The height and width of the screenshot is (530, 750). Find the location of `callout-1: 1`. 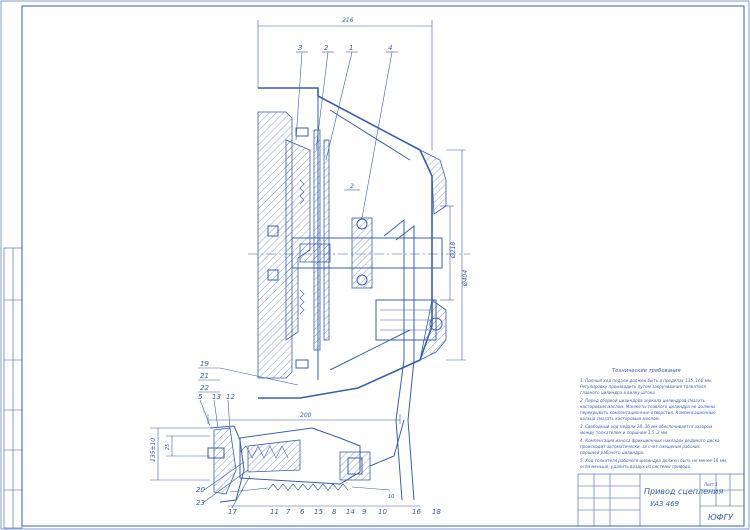

callout-1: 1 is located at coordinates (351, 48).